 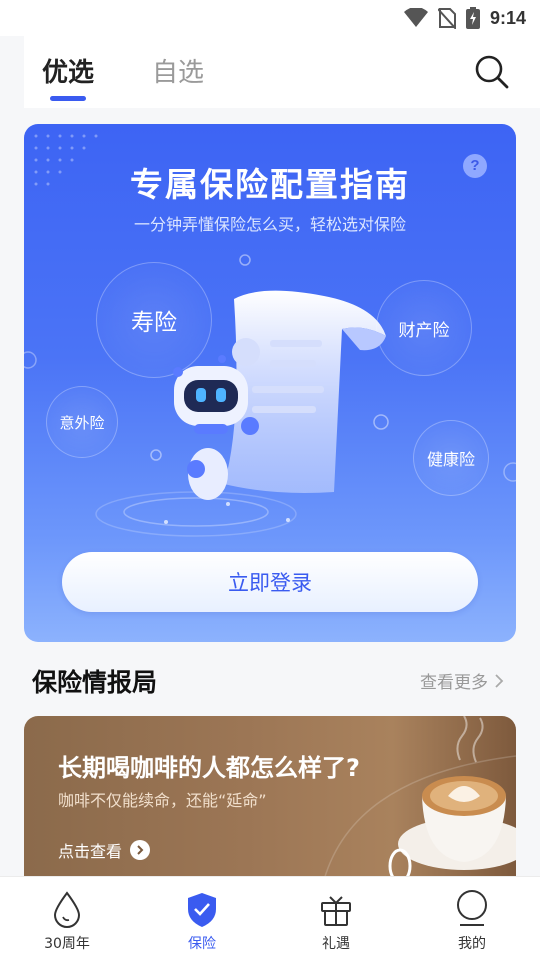 I want to click on read-article-link: 点击查看, so click(x=104, y=850).